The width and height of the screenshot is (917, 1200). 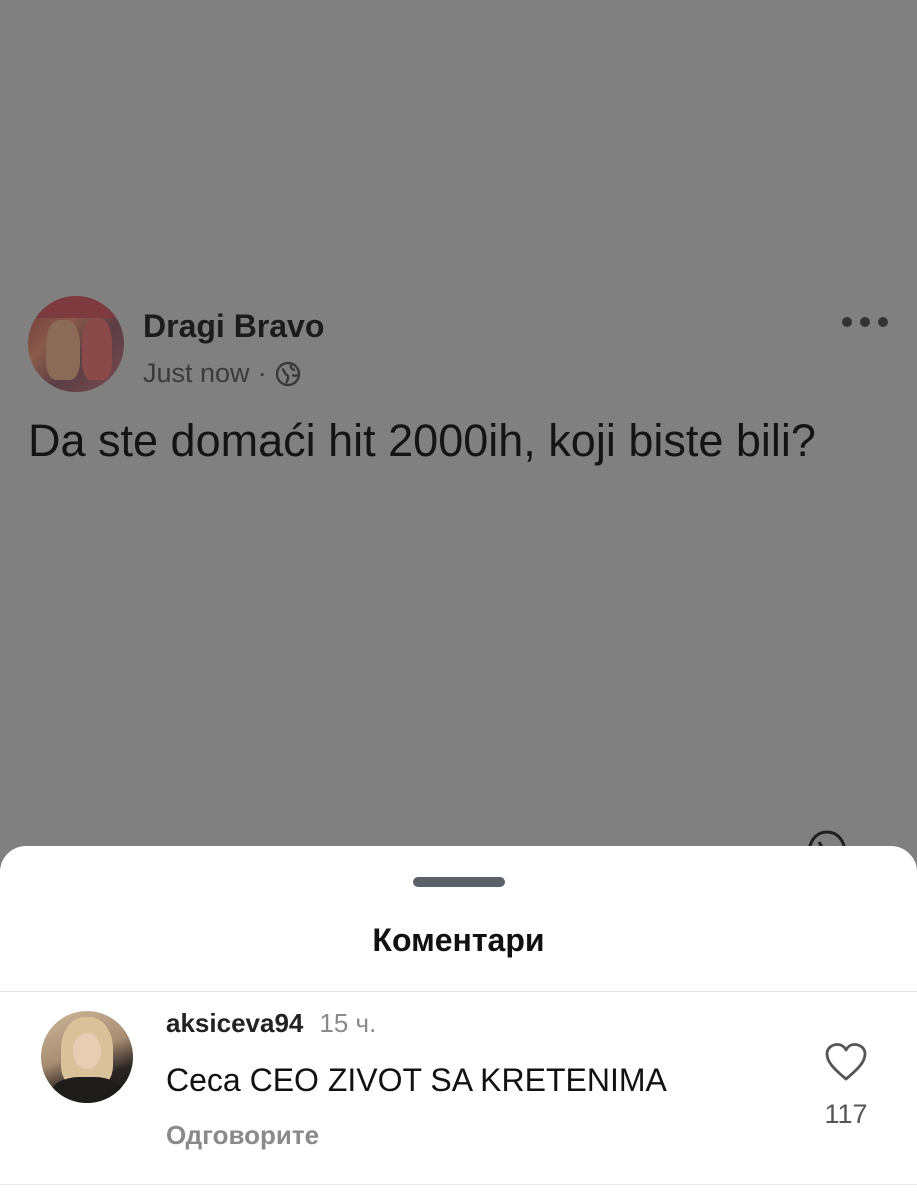 What do you see at coordinates (416, 1080) in the screenshot?
I see `comment-text: Ceca CEO ZIVOT SA KRETENIMA` at bounding box center [416, 1080].